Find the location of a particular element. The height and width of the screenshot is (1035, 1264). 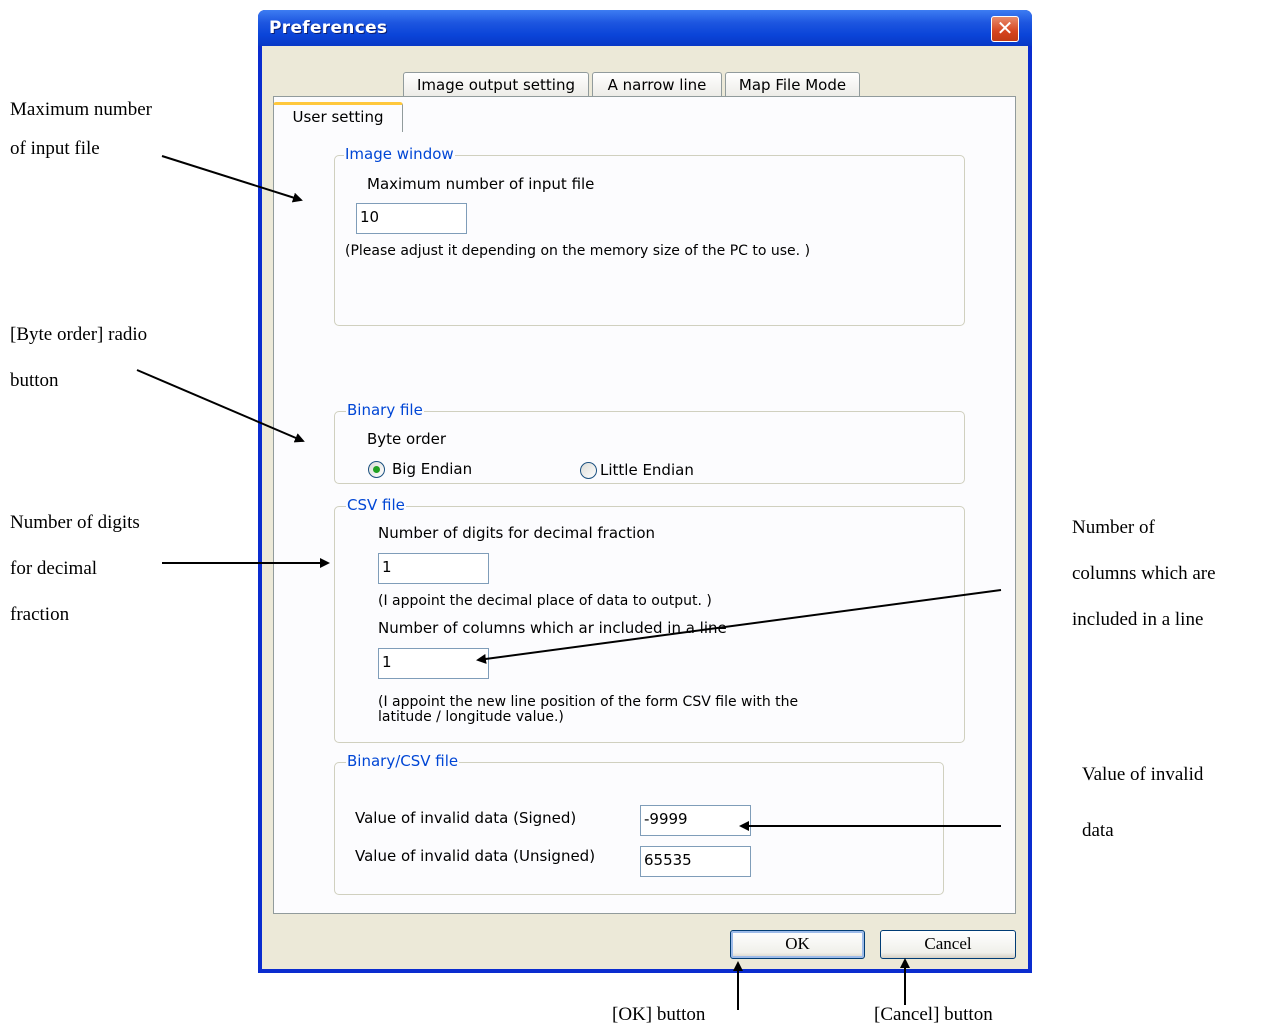

arrow-columns is located at coordinates (739, 626).